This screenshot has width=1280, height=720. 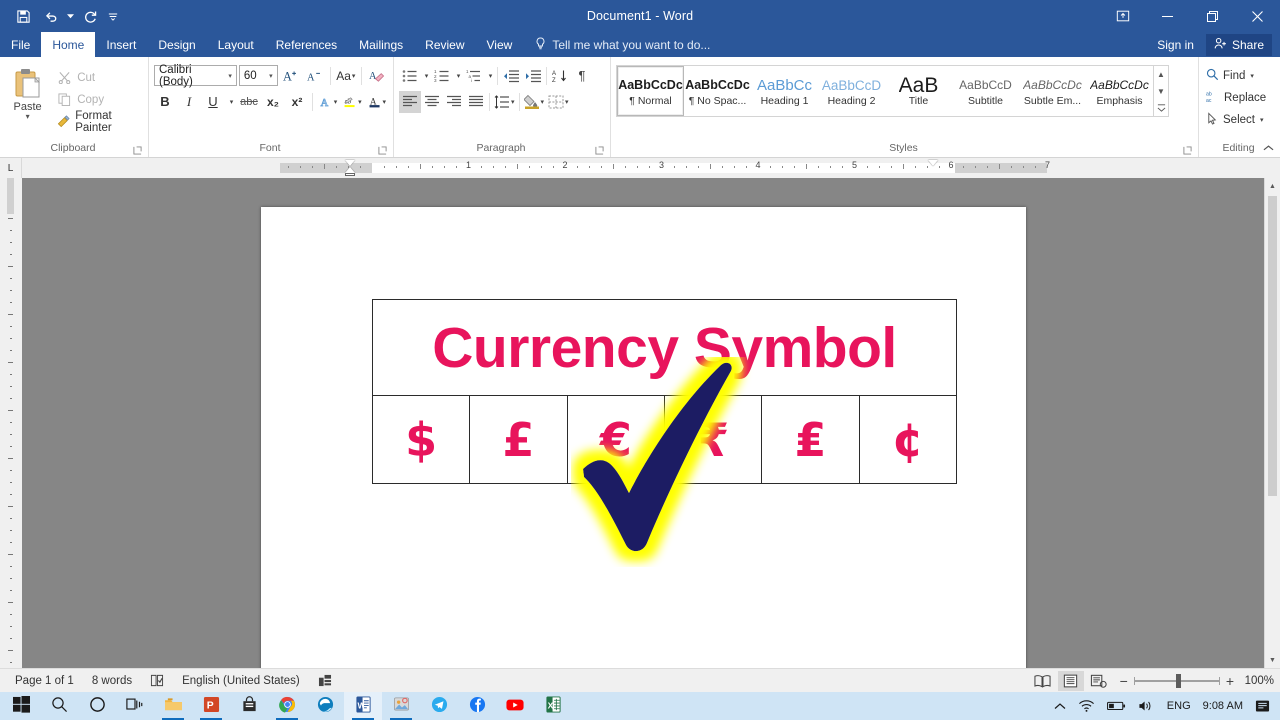 I want to click on justify-button, so click(x=476, y=102).